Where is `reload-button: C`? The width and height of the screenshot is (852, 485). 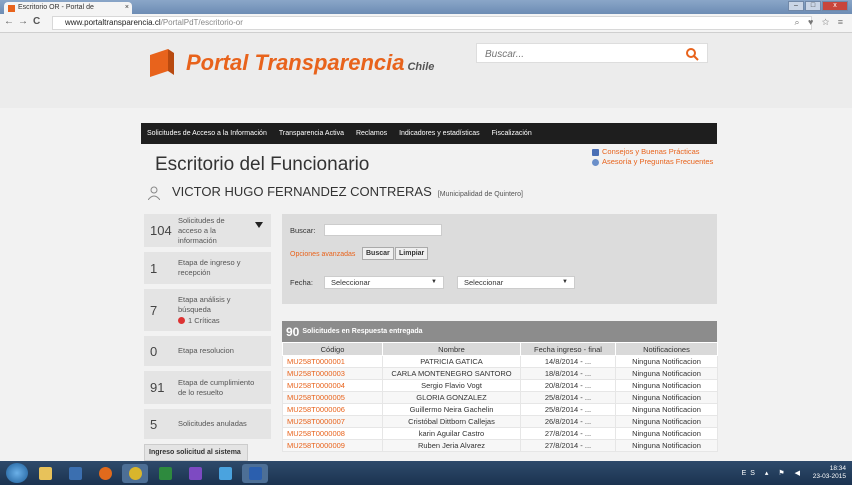
reload-button: C is located at coordinates (36, 21).